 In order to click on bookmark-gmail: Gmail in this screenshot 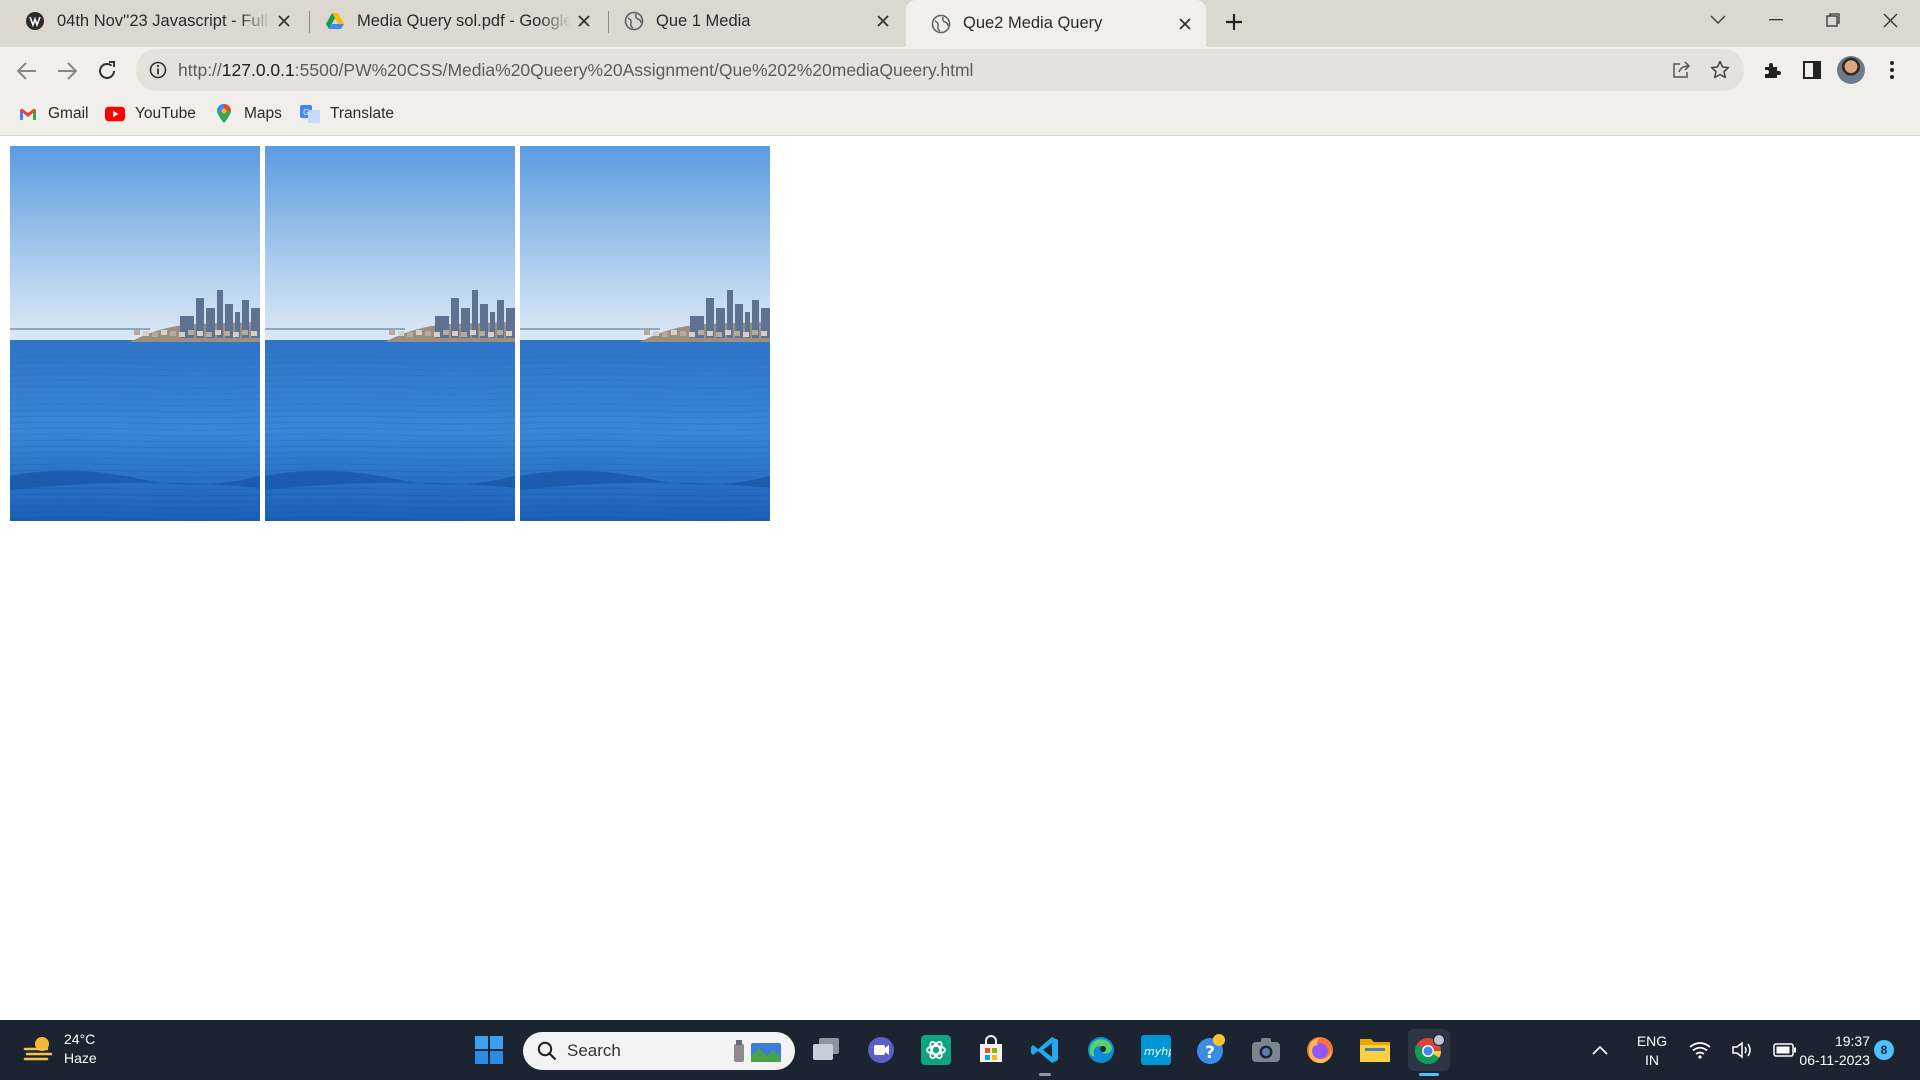, I will do `click(53, 114)`.